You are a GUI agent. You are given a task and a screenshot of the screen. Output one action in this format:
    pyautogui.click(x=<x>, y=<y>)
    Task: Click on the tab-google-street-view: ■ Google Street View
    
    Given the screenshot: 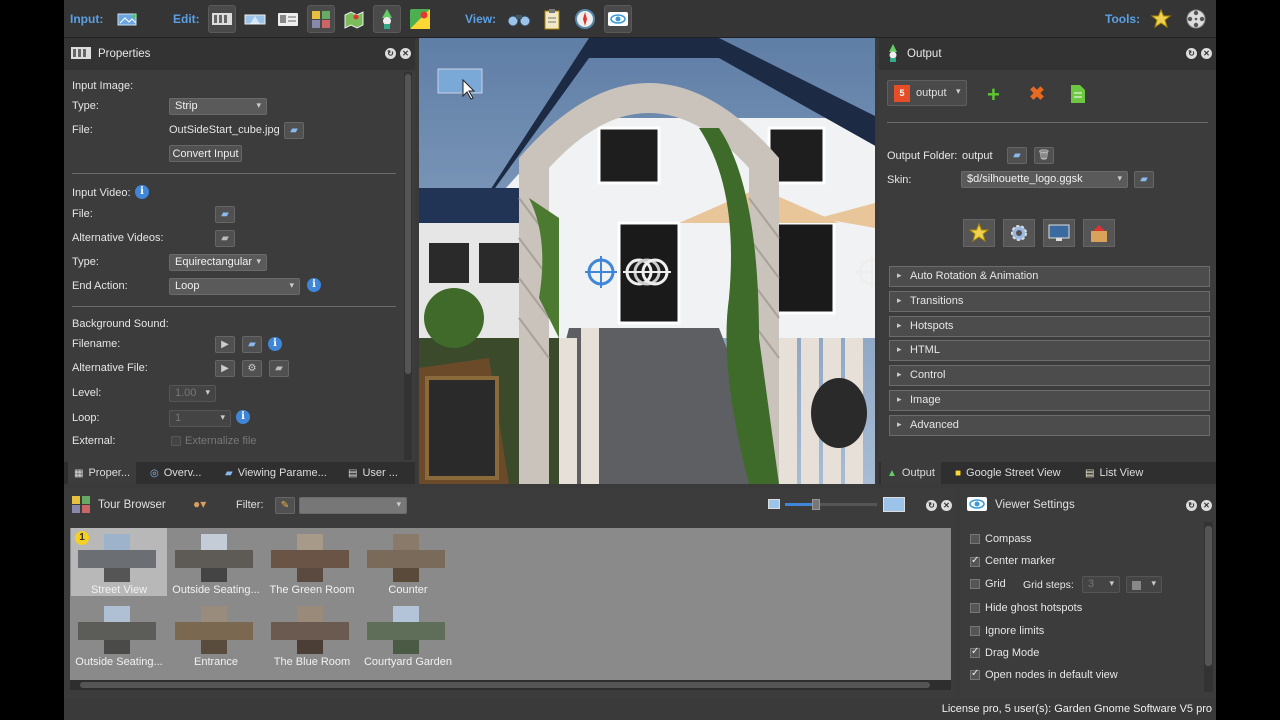 What is the action you would take?
    pyautogui.click(x=1008, y=473)
    